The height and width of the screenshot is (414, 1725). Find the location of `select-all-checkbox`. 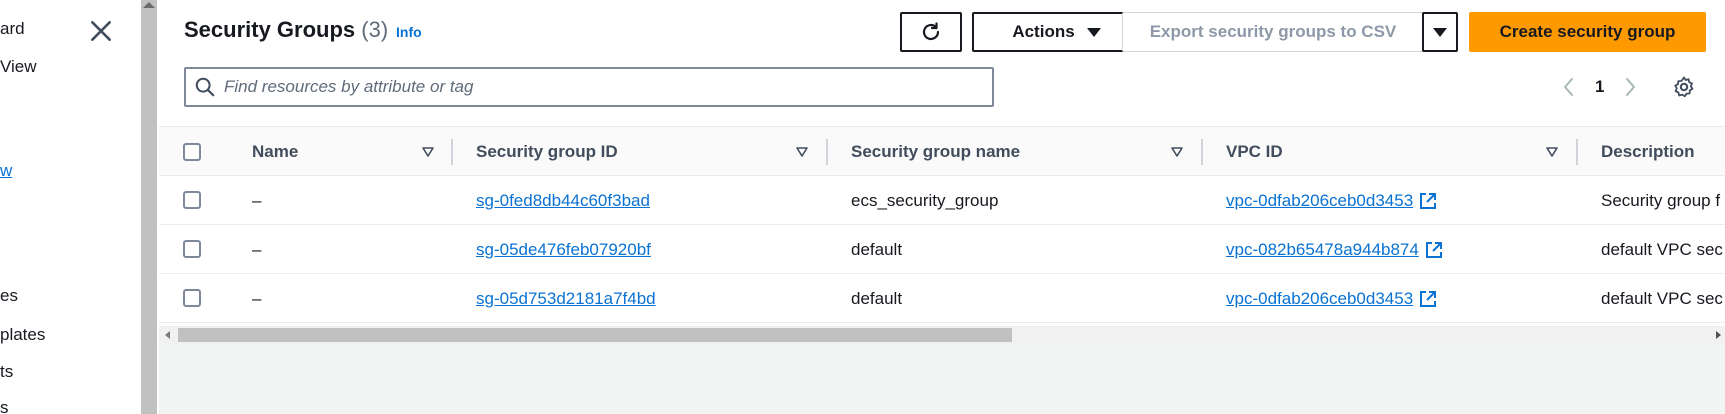

select-all-checkbox is located at coordinates (192, 152).